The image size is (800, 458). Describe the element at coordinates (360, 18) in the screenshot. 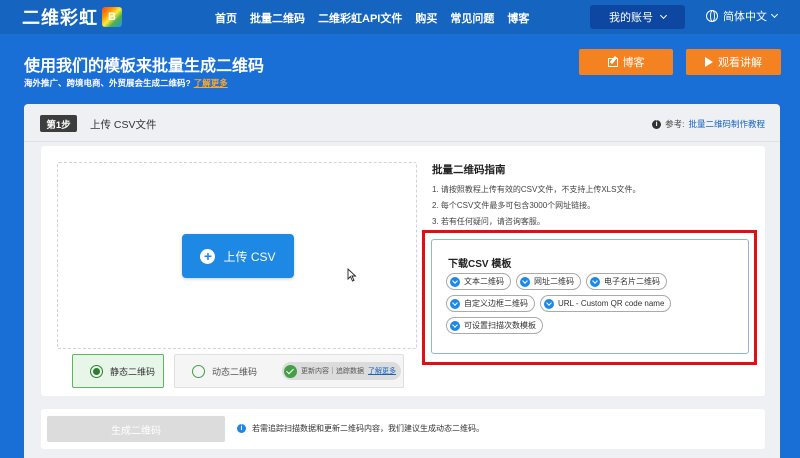

I see `nav-link-api-docs: 二维彩虹API文件` at that location.